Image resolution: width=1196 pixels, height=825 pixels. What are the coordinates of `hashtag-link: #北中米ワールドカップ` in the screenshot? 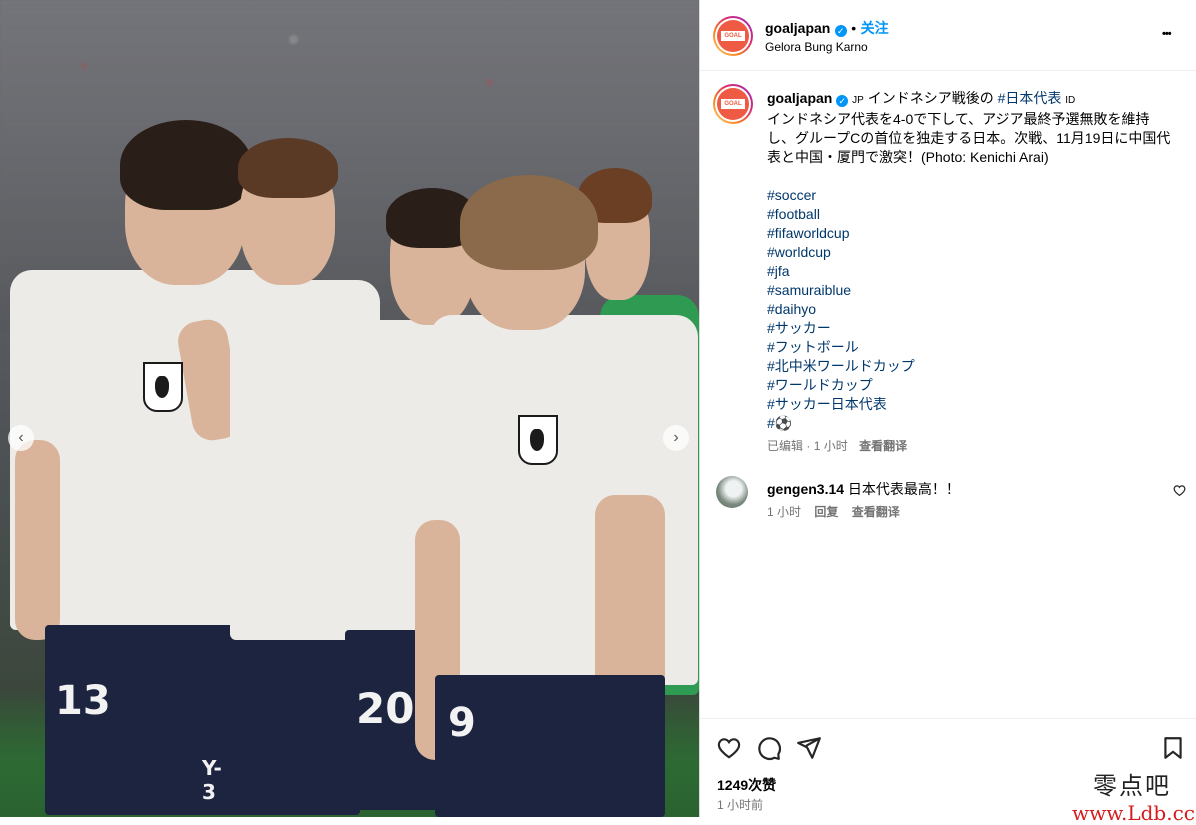 It's located at (972, 366).